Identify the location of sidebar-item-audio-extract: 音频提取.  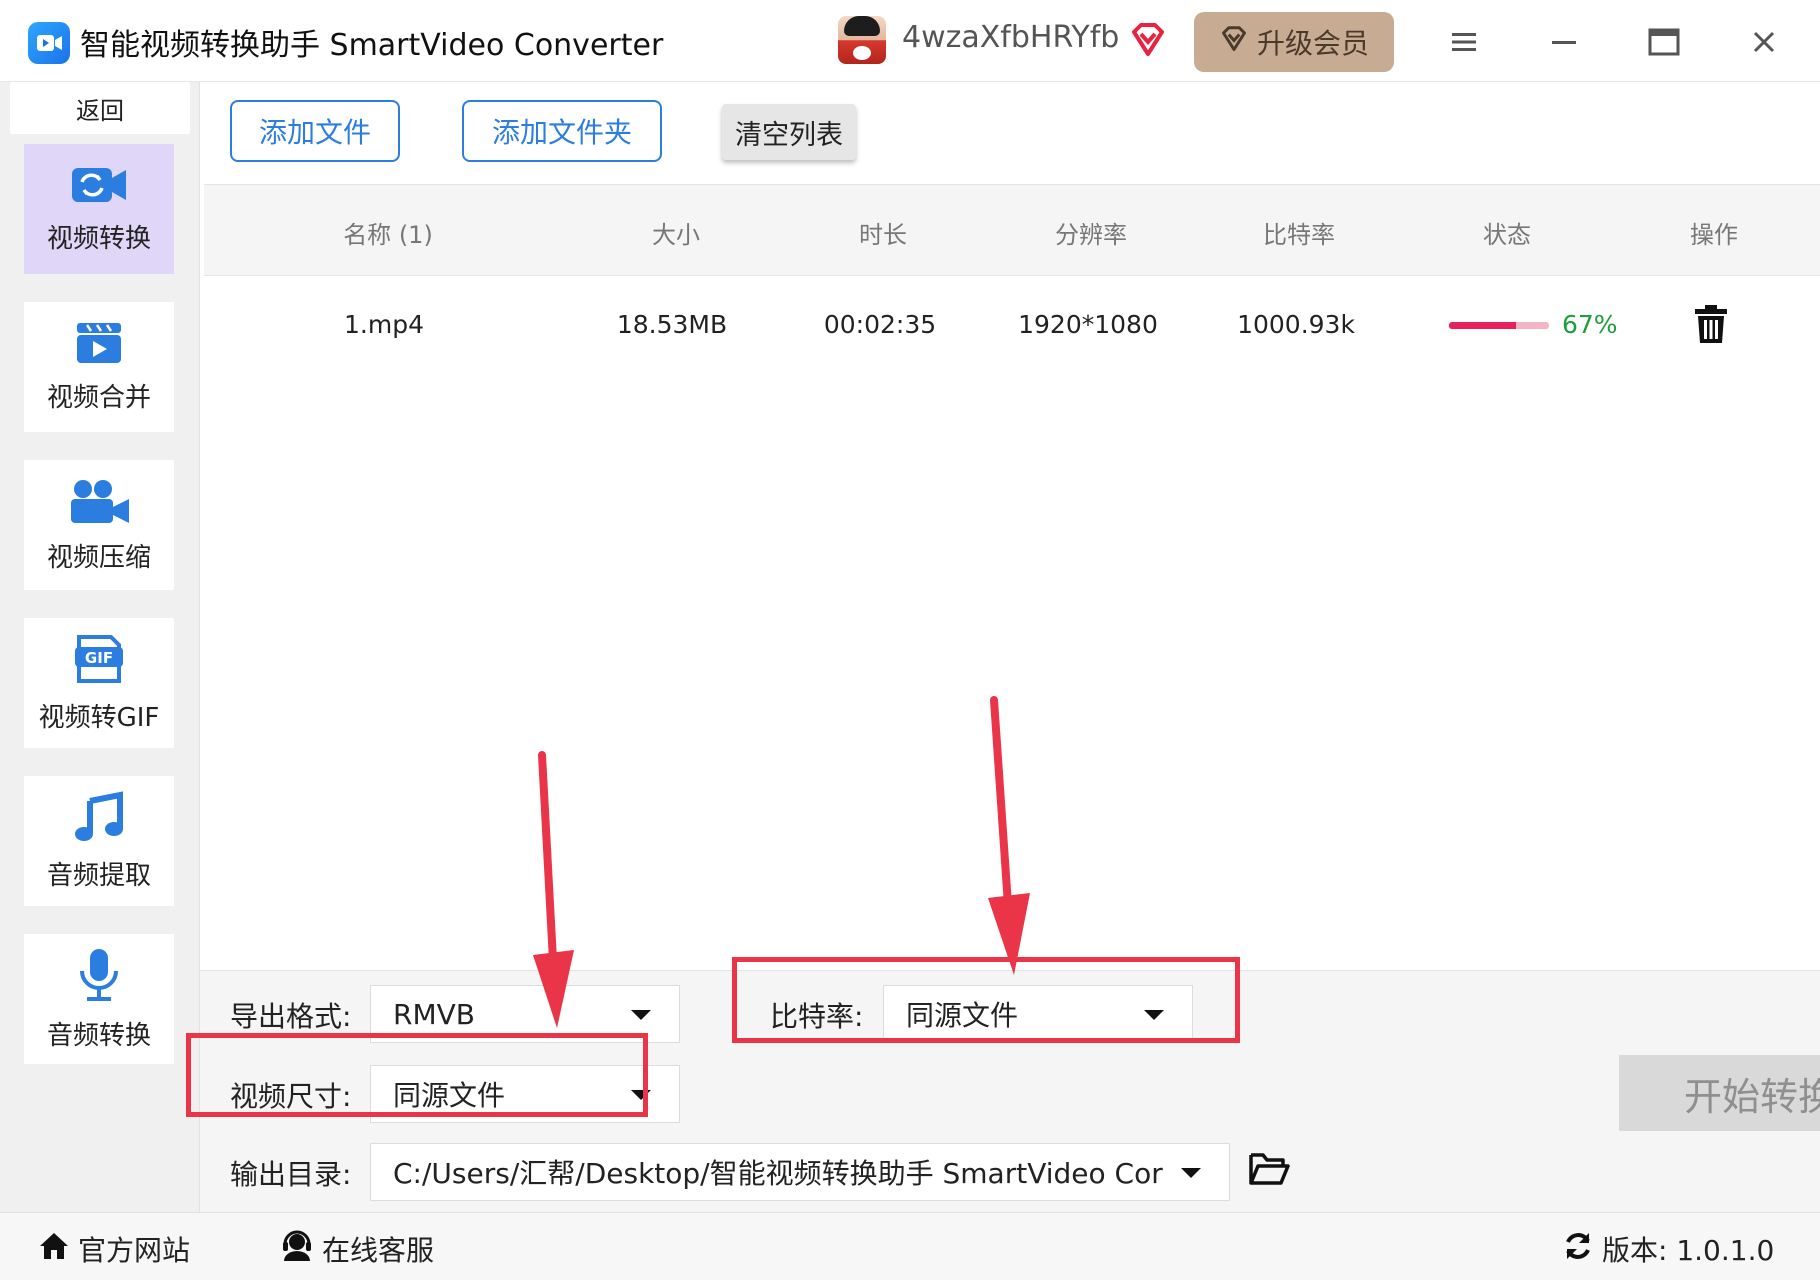
(99, 841).